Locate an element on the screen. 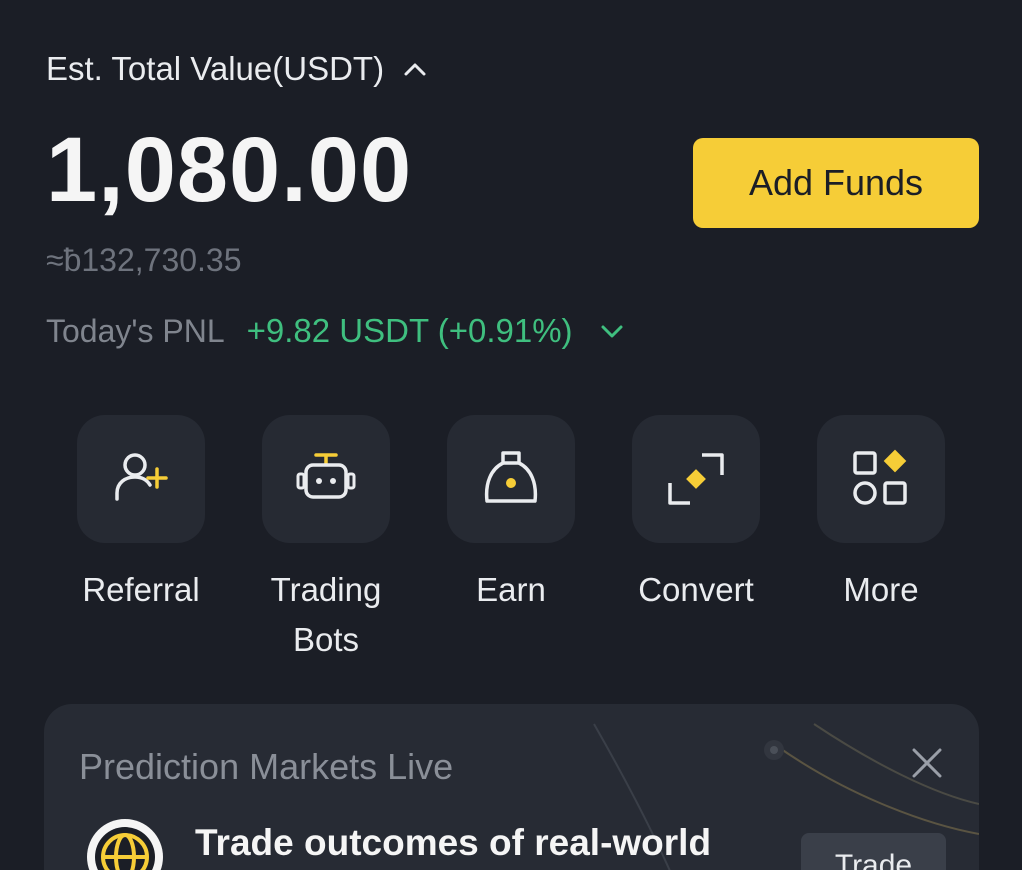 This screenshot has height=870, width=1022. action-more: More is located at coordinates (881, 515).